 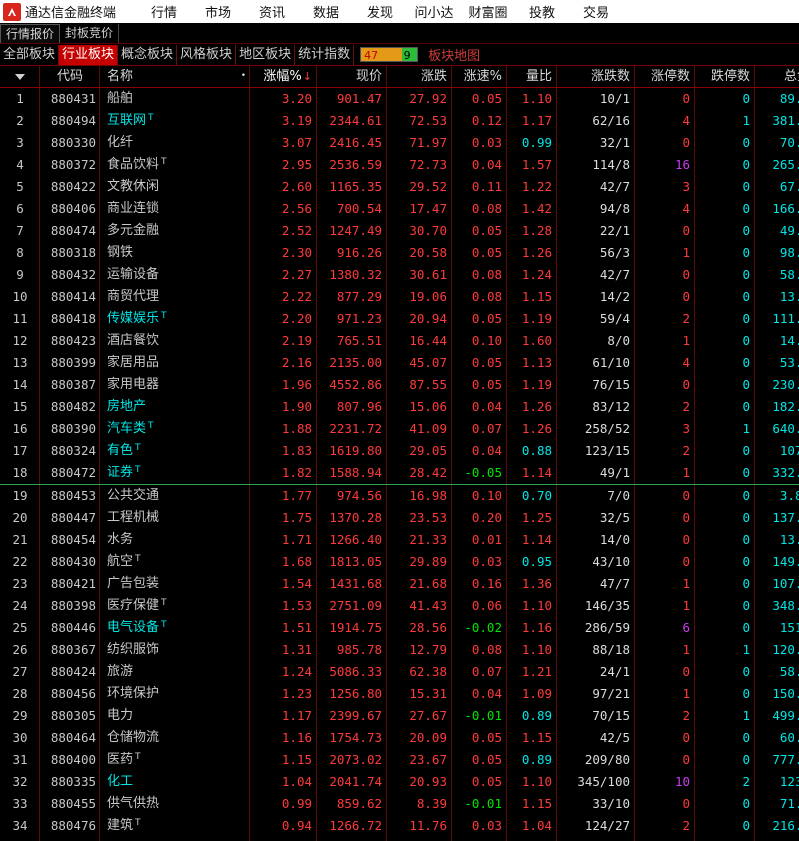 What do you see at coordinates (614, 737) in the screenshot?
I see `cell-ud: 42/5` at bounding box center [614, 737].